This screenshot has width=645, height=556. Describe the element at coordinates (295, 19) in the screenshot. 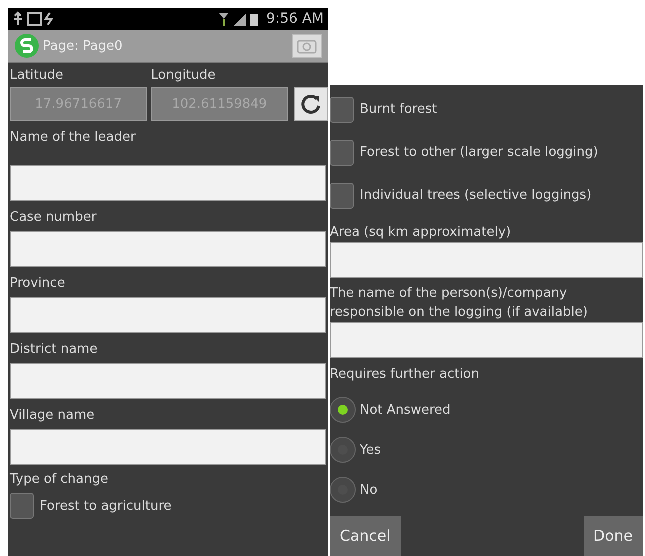

I see `clock-time: 9:56 AM` at that location.